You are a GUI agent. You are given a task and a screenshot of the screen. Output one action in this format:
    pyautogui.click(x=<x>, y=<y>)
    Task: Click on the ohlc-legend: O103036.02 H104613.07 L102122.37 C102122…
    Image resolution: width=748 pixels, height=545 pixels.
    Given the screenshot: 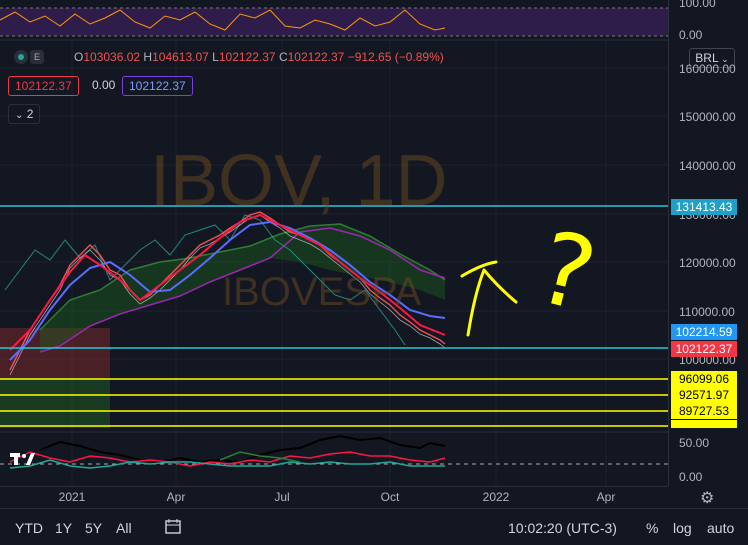 What is the action you would take?
    pyautogui.click(x=259, y=57)
    